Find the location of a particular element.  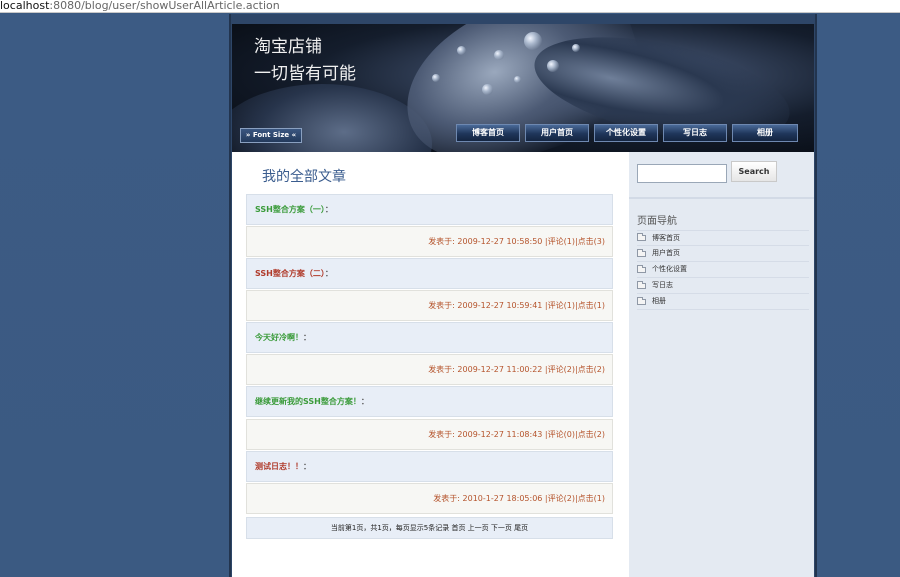

sidebar-item-label: 个性化设置 is located at coordinates (669, 269).